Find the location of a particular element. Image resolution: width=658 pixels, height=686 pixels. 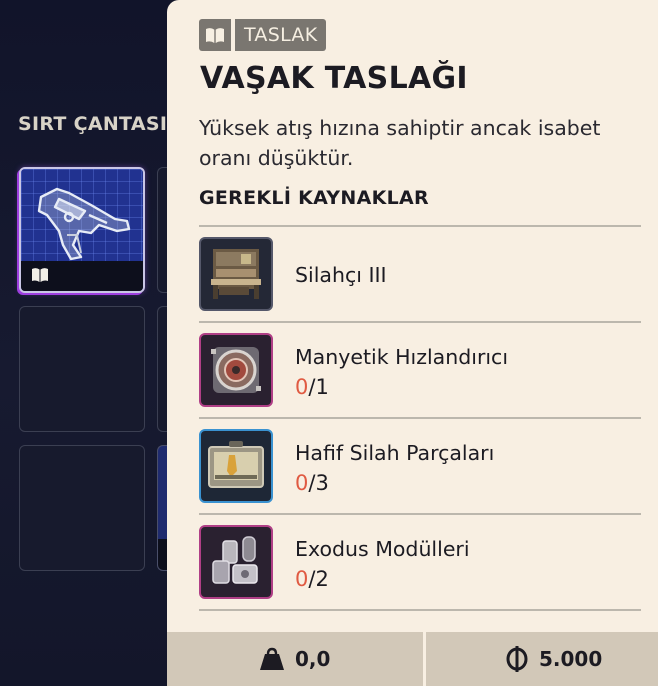

divider is located at coordinates (420, 610).